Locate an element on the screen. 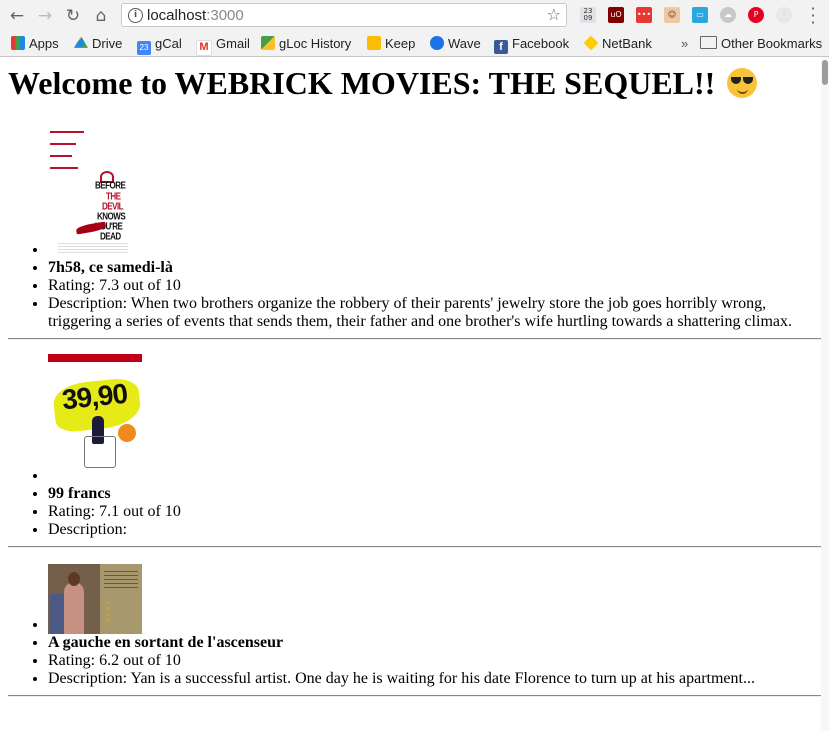 The image size is (829, 731). bookmark-label: Facebook is located at coordinates (541, 43).